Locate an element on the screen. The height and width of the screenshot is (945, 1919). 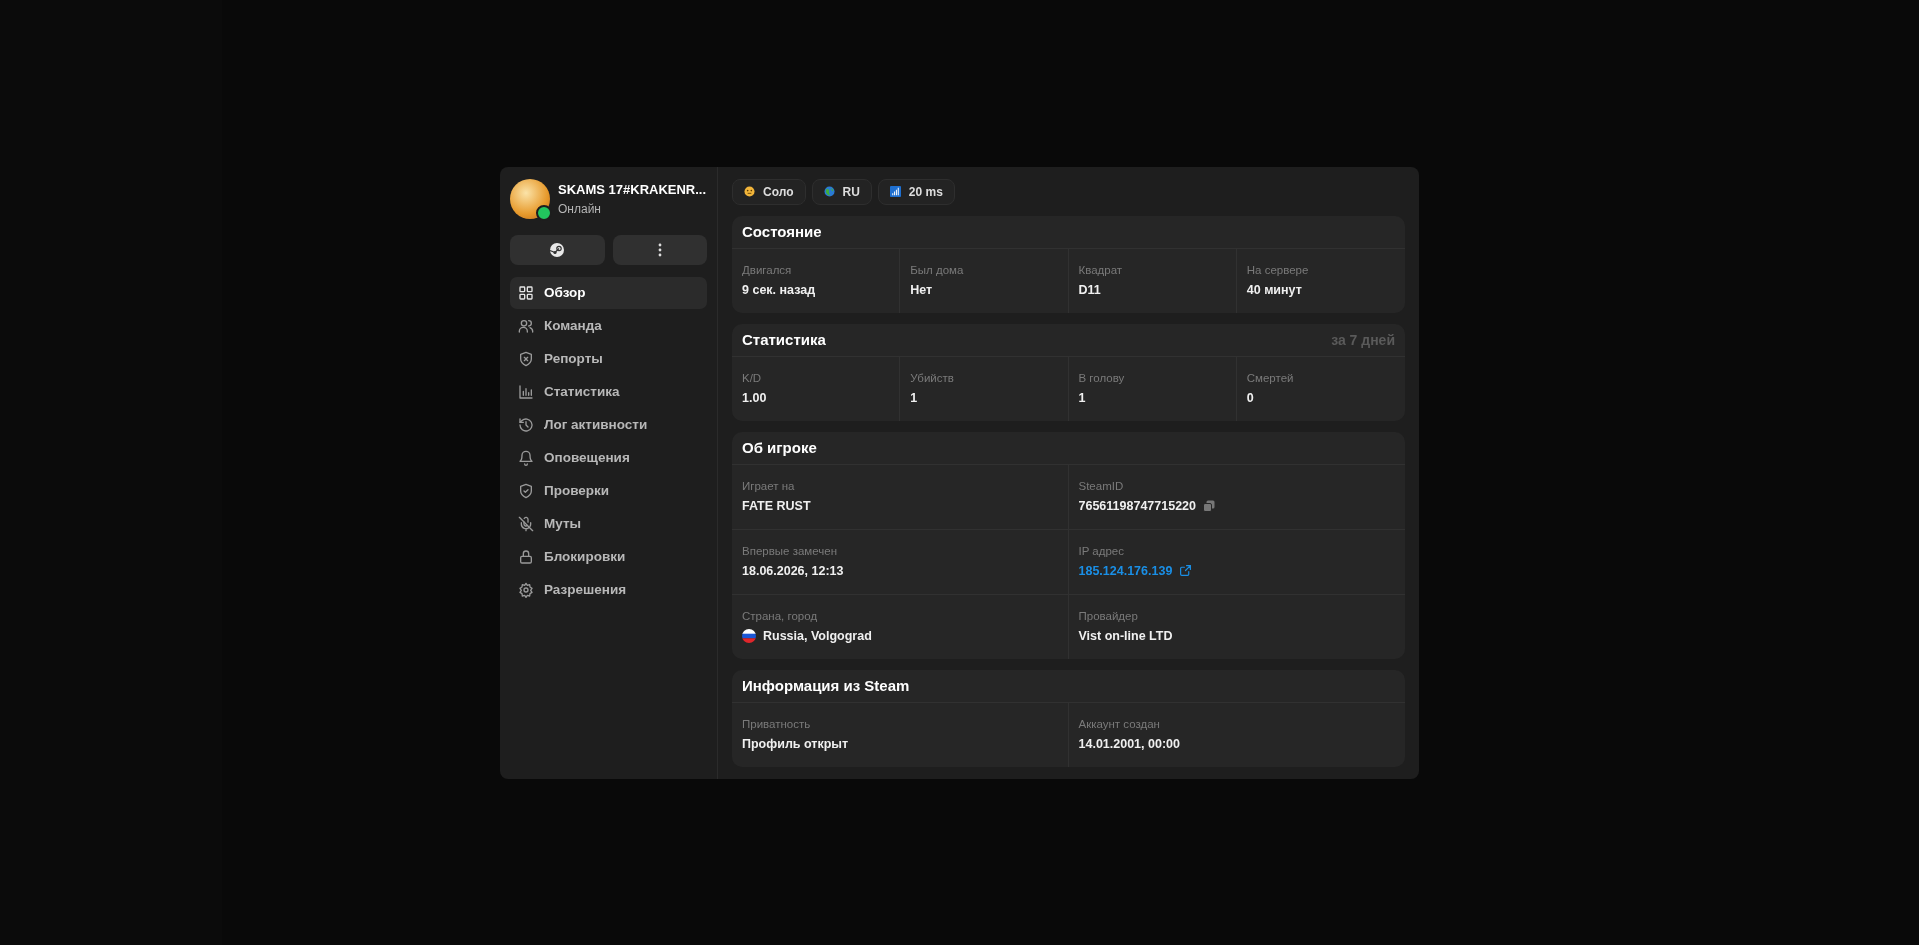
users-icon is located at coordinates (526, 325).